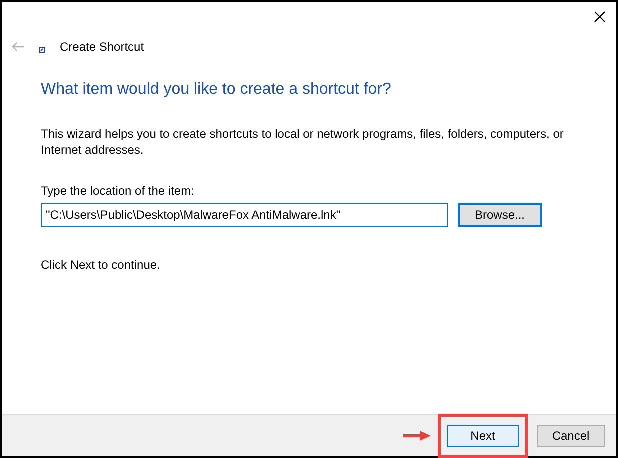  What do you see at coordinates (216, 90) in the screenshot?
I see `wizard-heading: What item would you like to create a shortcut for?` at bounding box center [216, 90].